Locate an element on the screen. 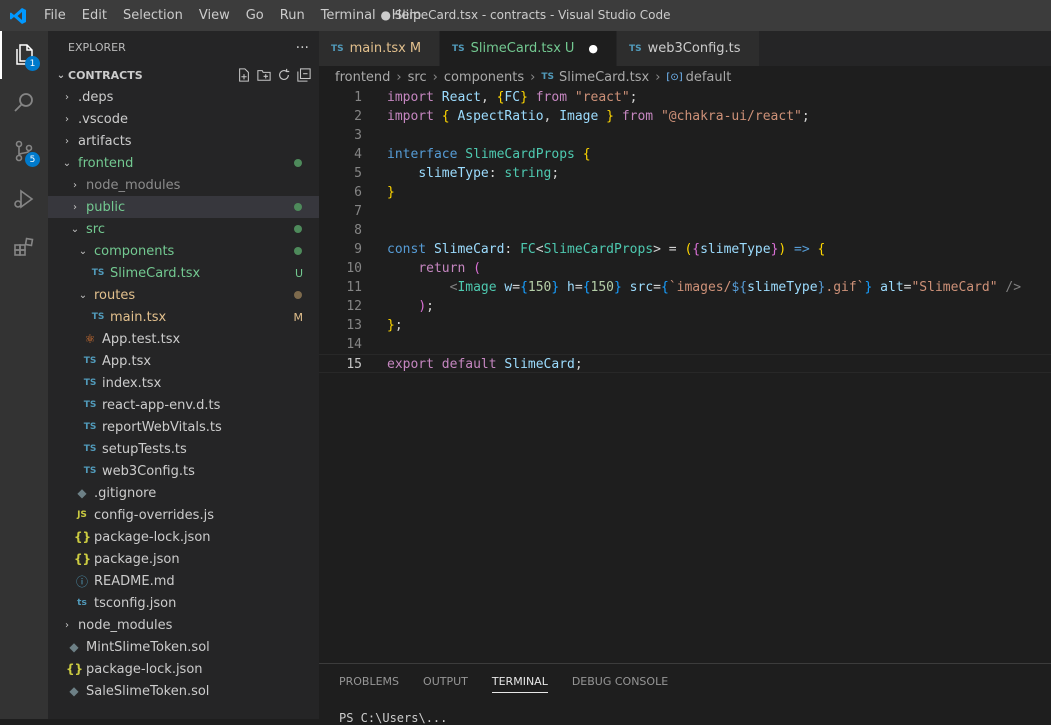  breadcrumb-item: src is located at coordinates (417, 77).